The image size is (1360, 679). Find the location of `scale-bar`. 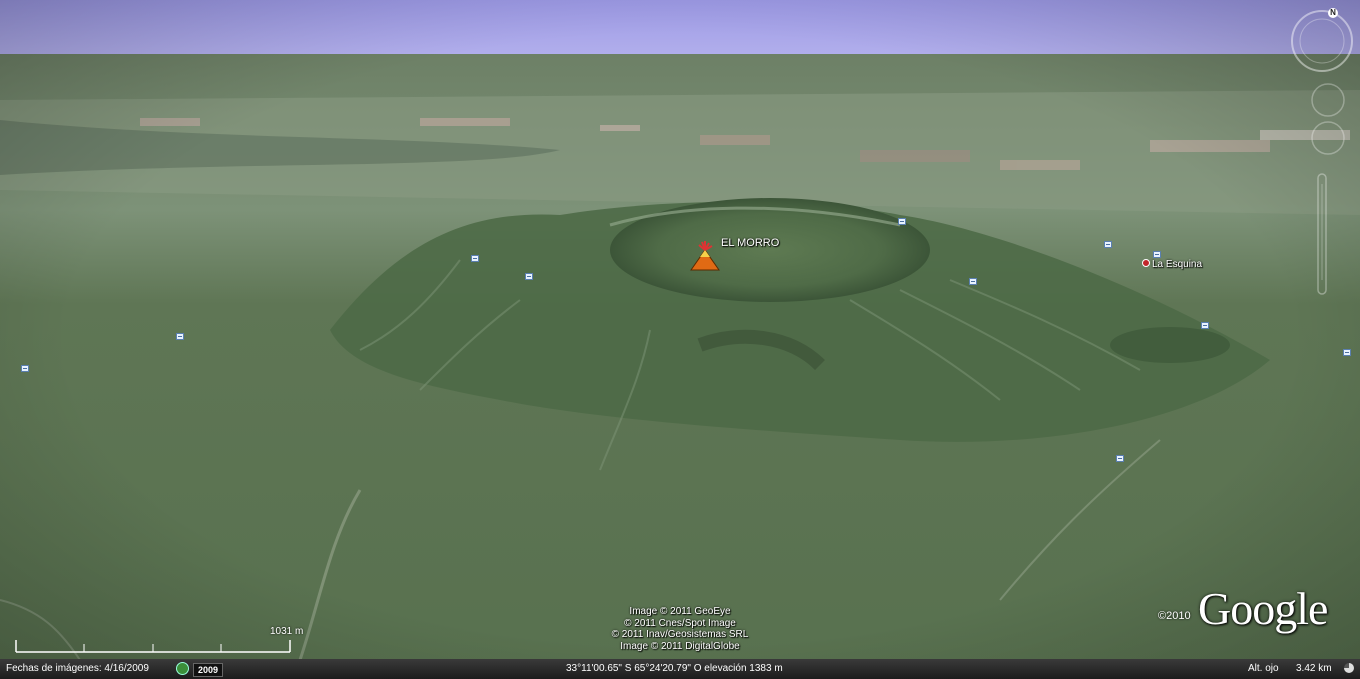

scale-bar is located at coordinates (153, 646).